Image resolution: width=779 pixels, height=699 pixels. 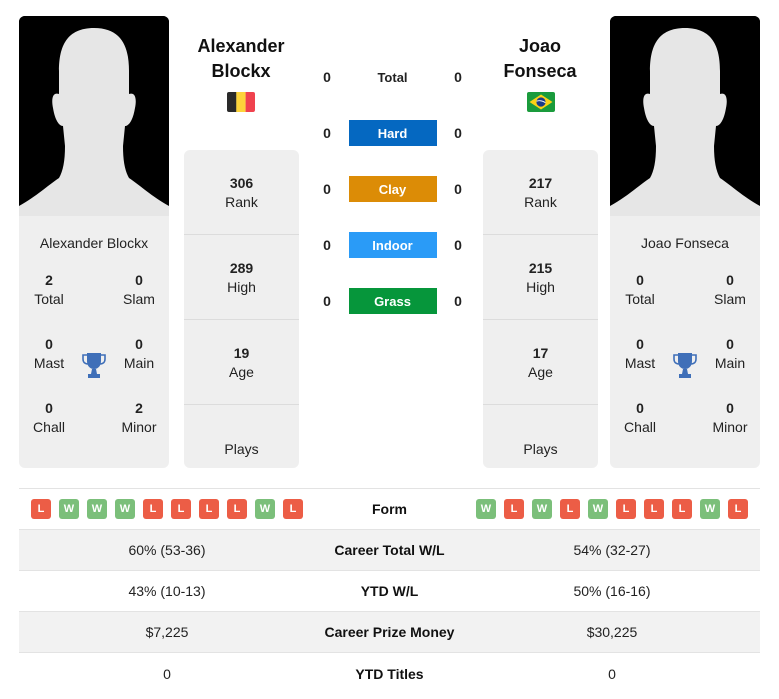 What do you see at coordinates (94, 243) in the screenshot?
I see `player1-full-name: Alexander Blockx` at bounding box center [94, 243].